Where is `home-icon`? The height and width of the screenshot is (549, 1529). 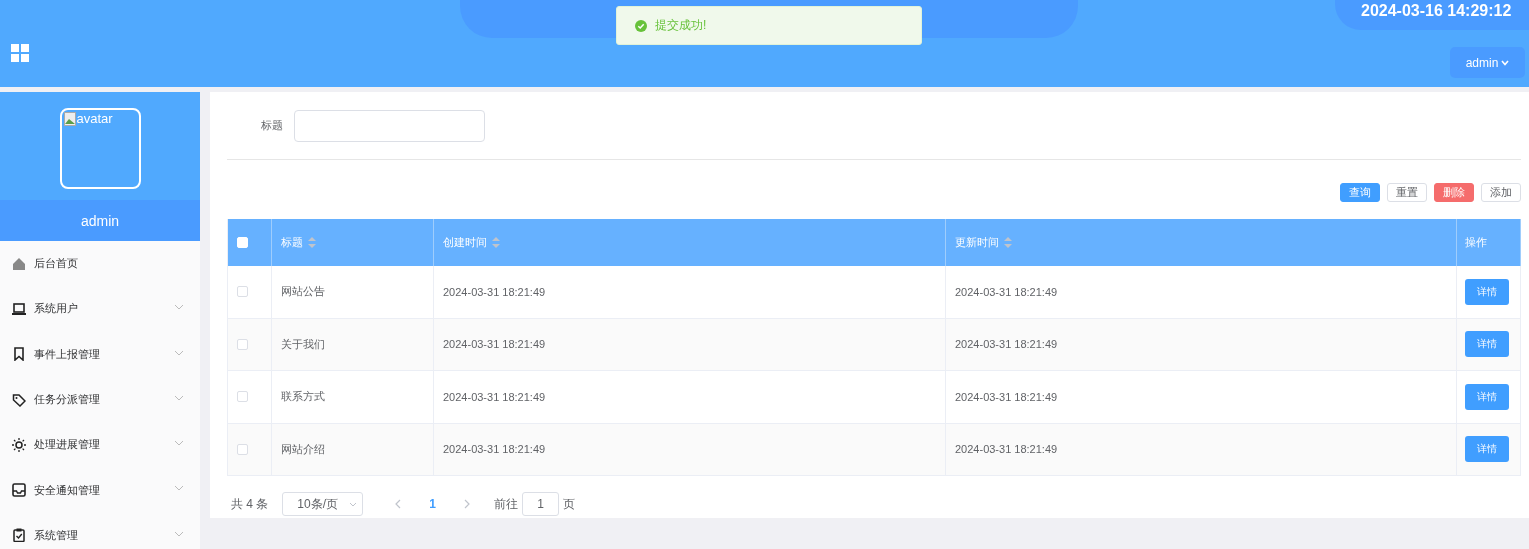 home-icon is located at coordinates (19, 263).